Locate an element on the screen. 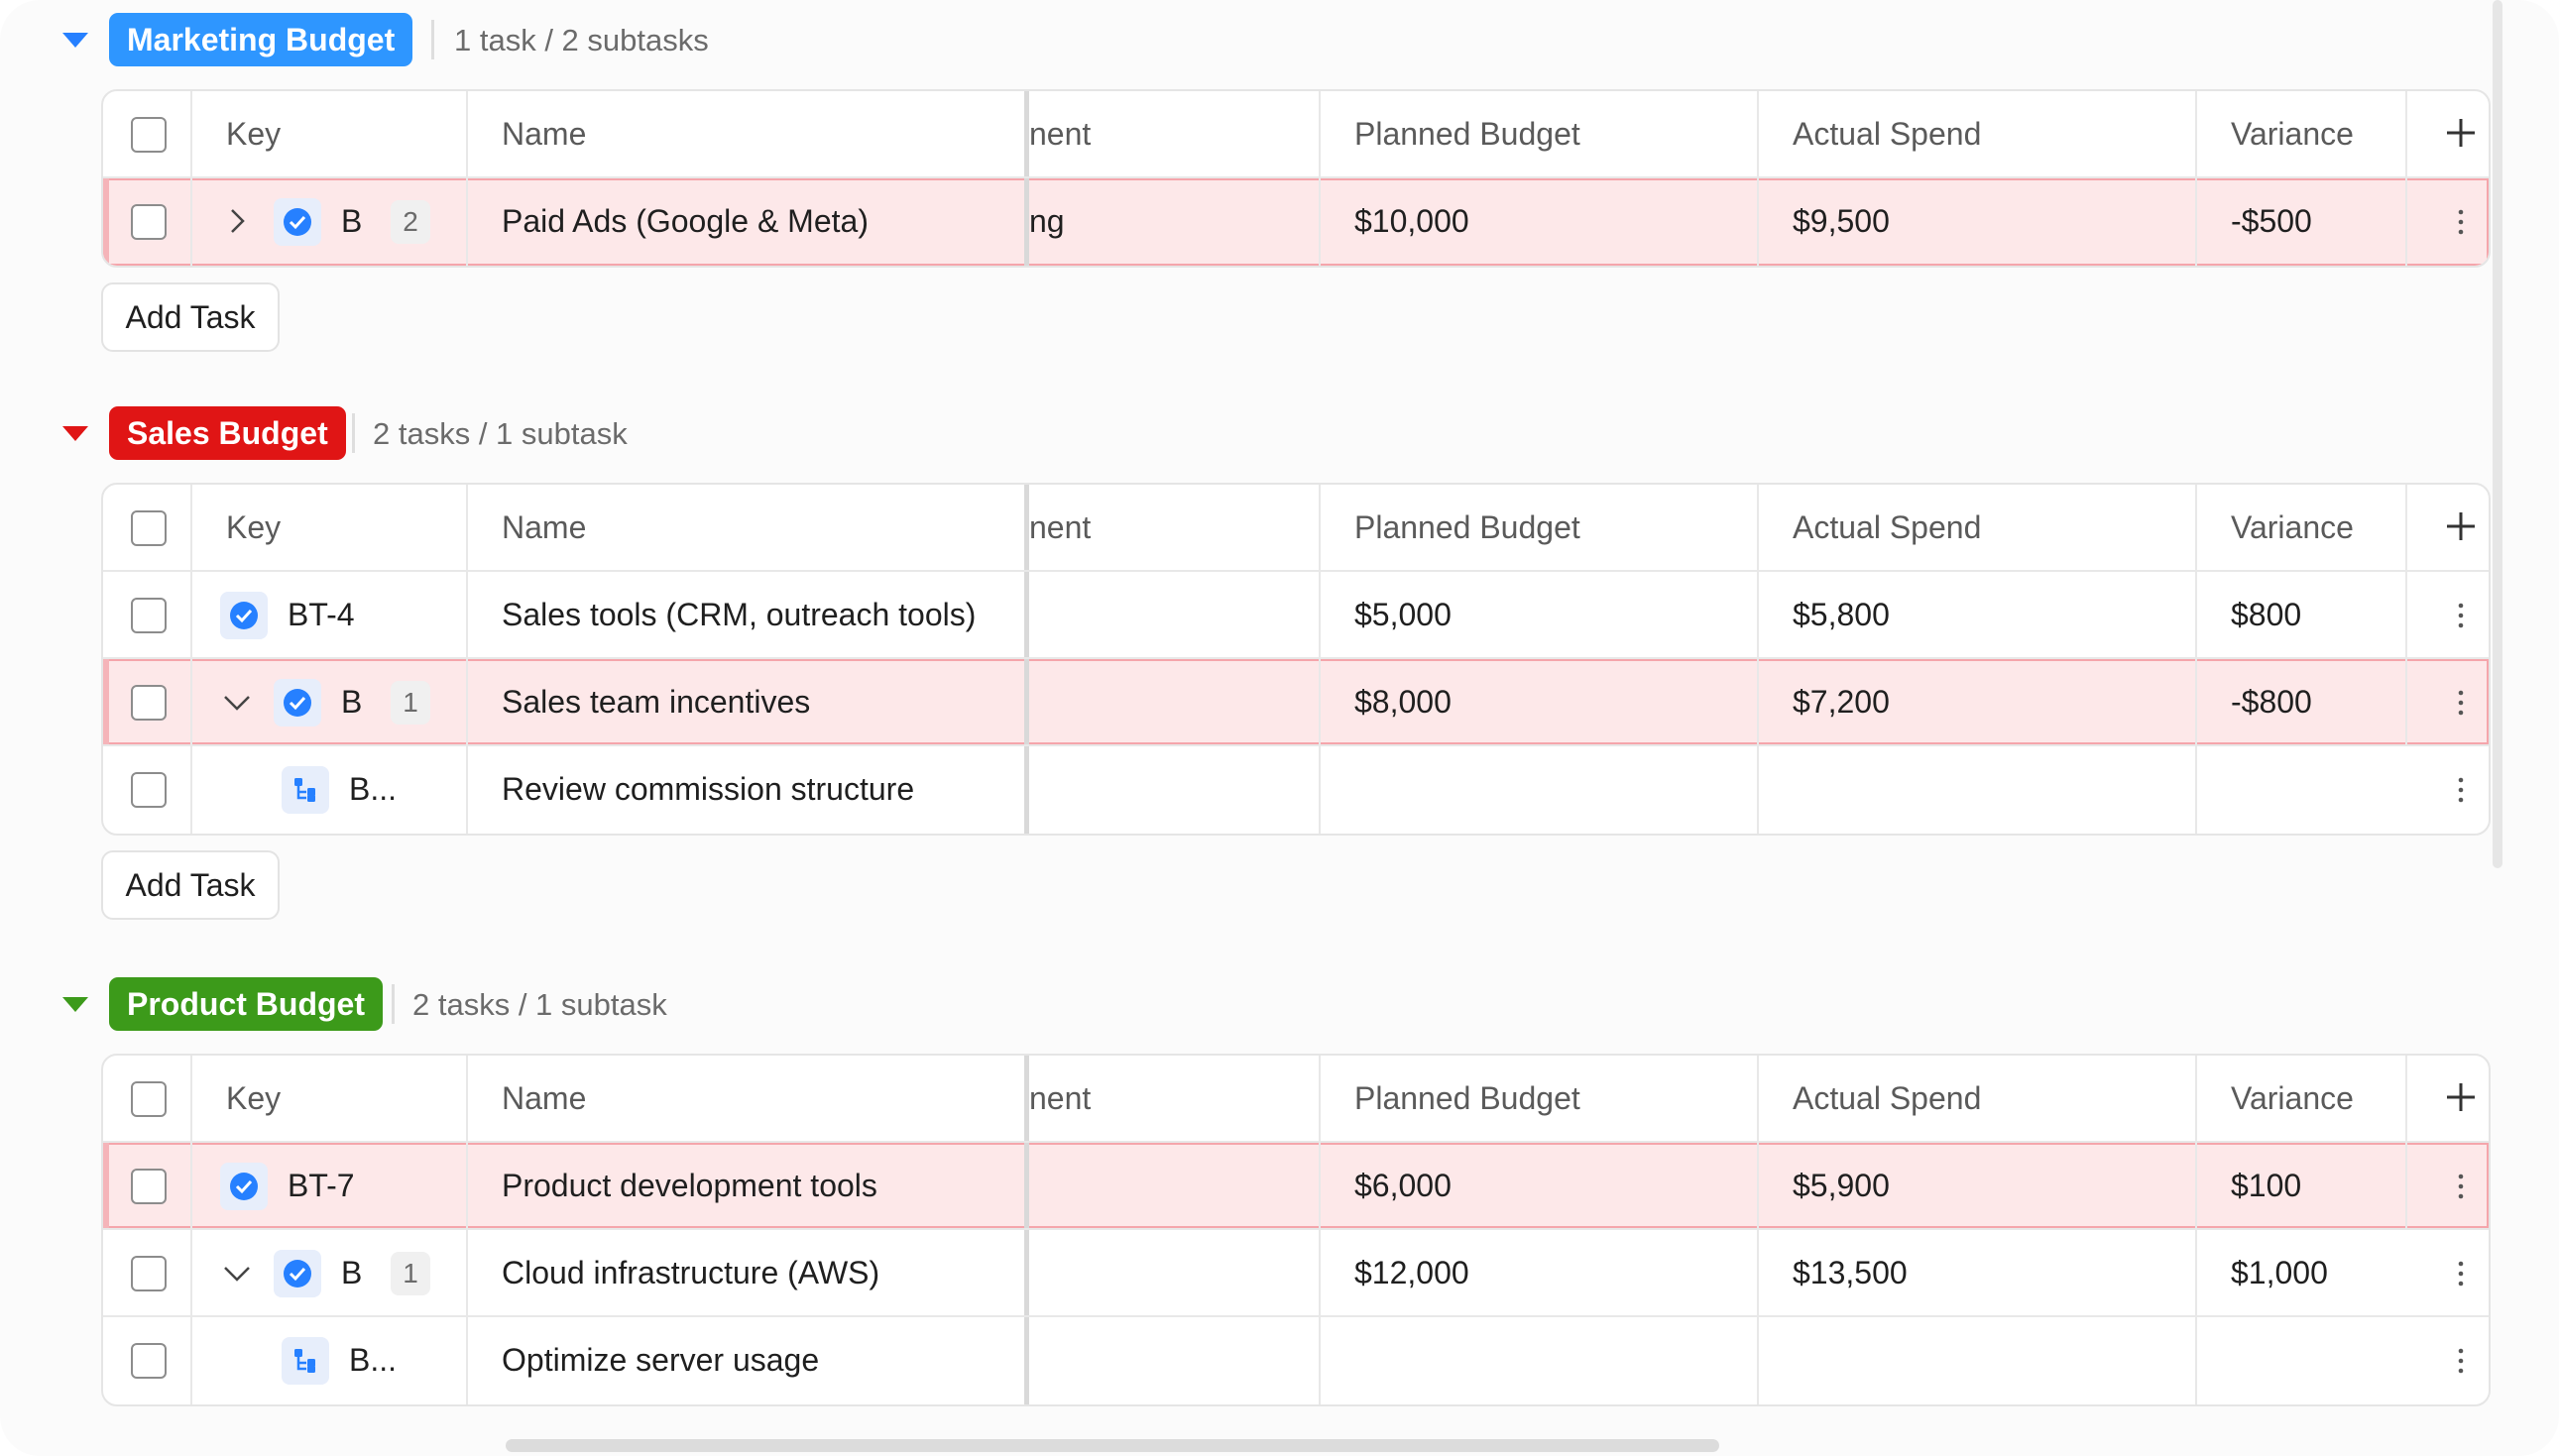  task-name: Paid Ads (Google & Meta) is located at coordinates (686, 221).